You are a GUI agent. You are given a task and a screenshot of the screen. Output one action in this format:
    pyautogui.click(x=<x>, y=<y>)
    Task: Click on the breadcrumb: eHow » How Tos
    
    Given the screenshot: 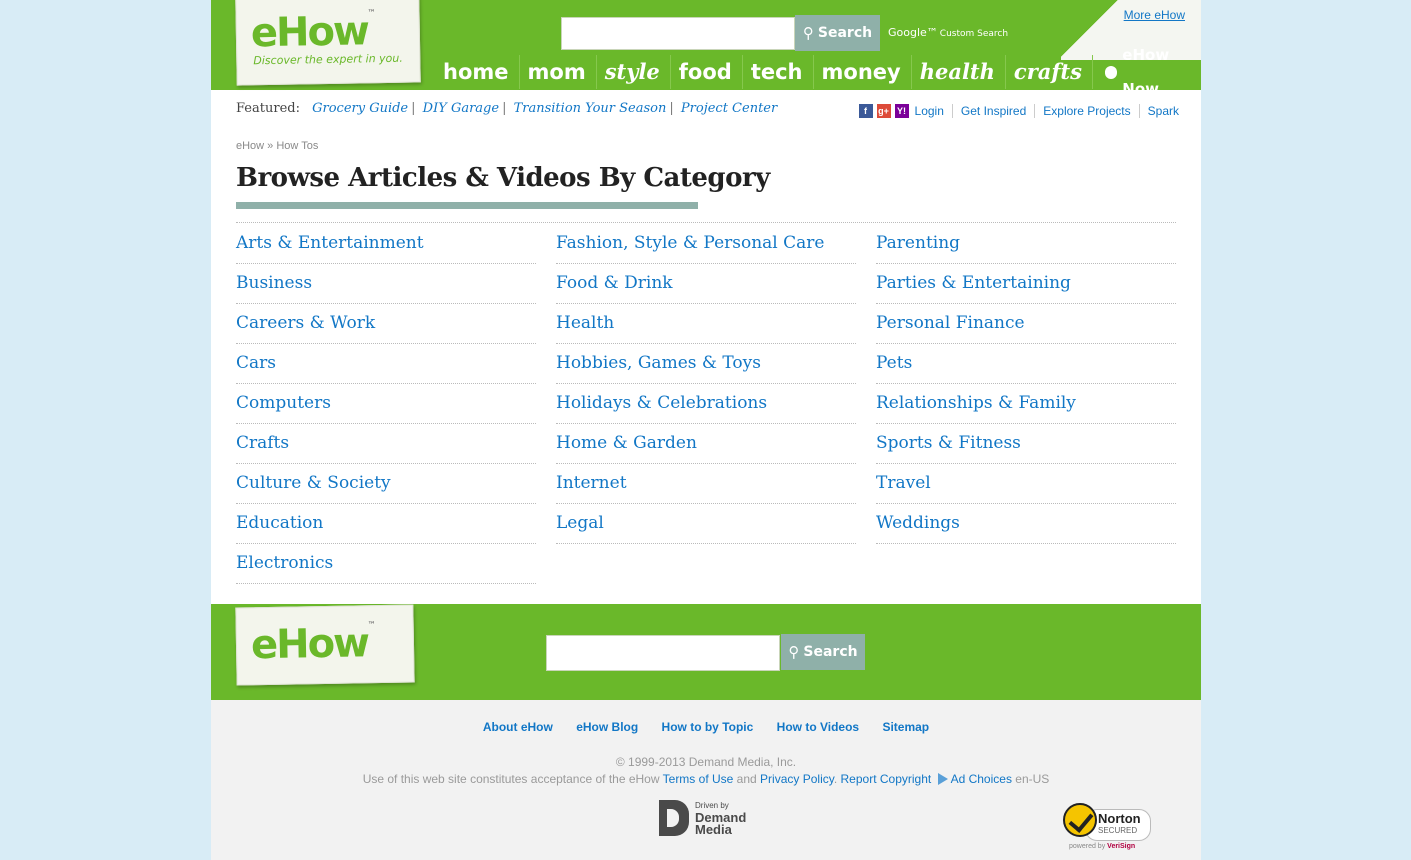 What is the action you would take?
    pyautogui.click(x=277, y=146)
    